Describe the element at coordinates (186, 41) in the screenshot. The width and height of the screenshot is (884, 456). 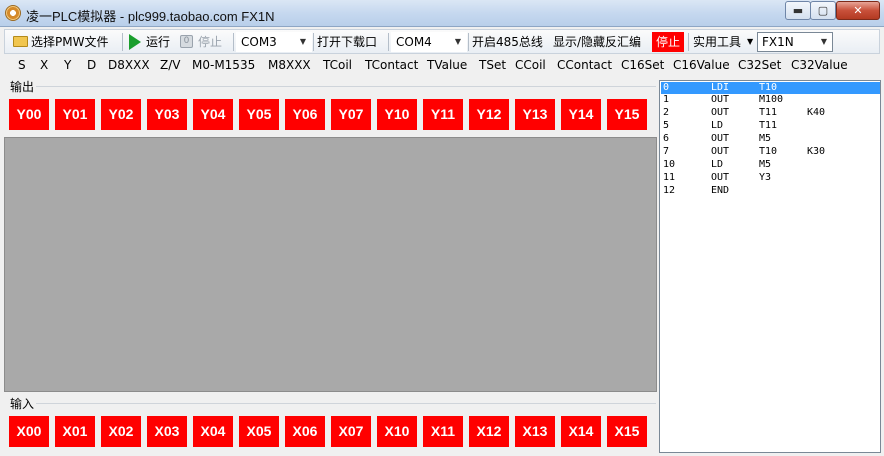
I see `stop-icon: 0` at that location.